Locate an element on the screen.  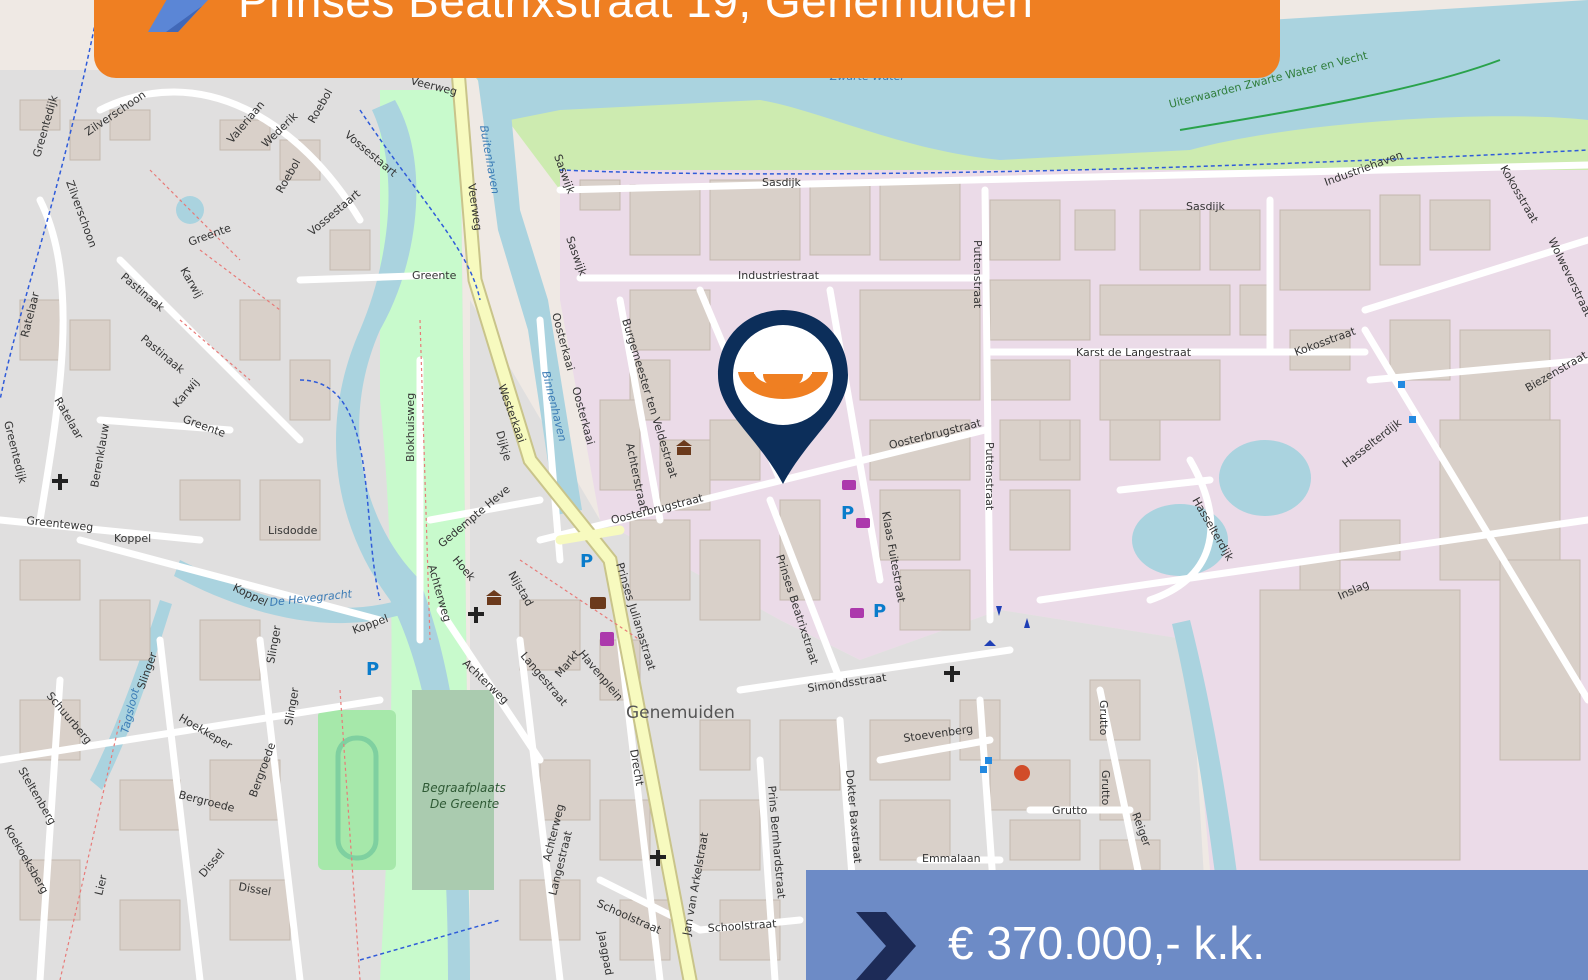
label-koppel: Koppel is located at coordinates (132, 538).